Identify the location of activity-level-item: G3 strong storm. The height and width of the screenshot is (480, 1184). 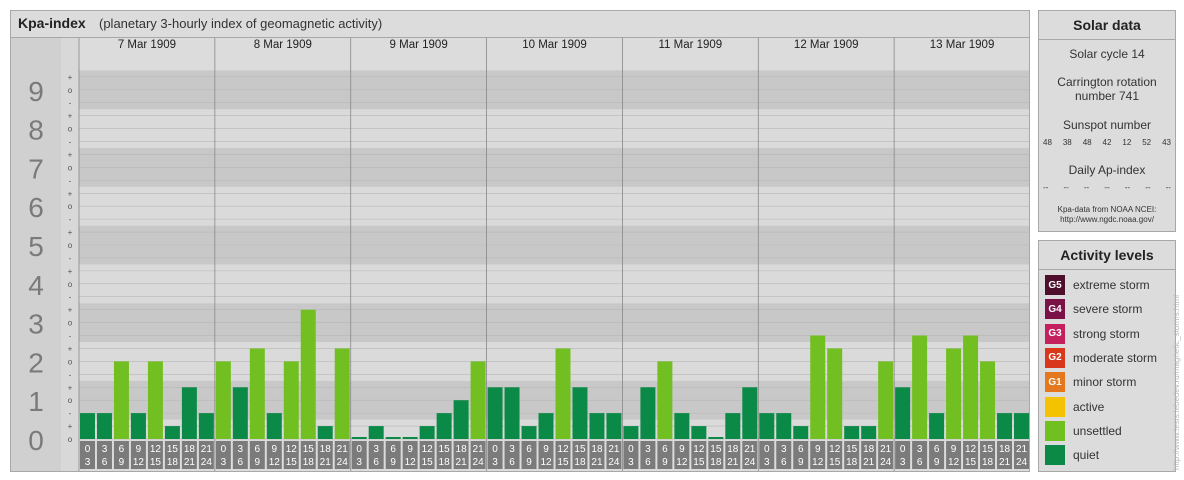
(1092, 333).